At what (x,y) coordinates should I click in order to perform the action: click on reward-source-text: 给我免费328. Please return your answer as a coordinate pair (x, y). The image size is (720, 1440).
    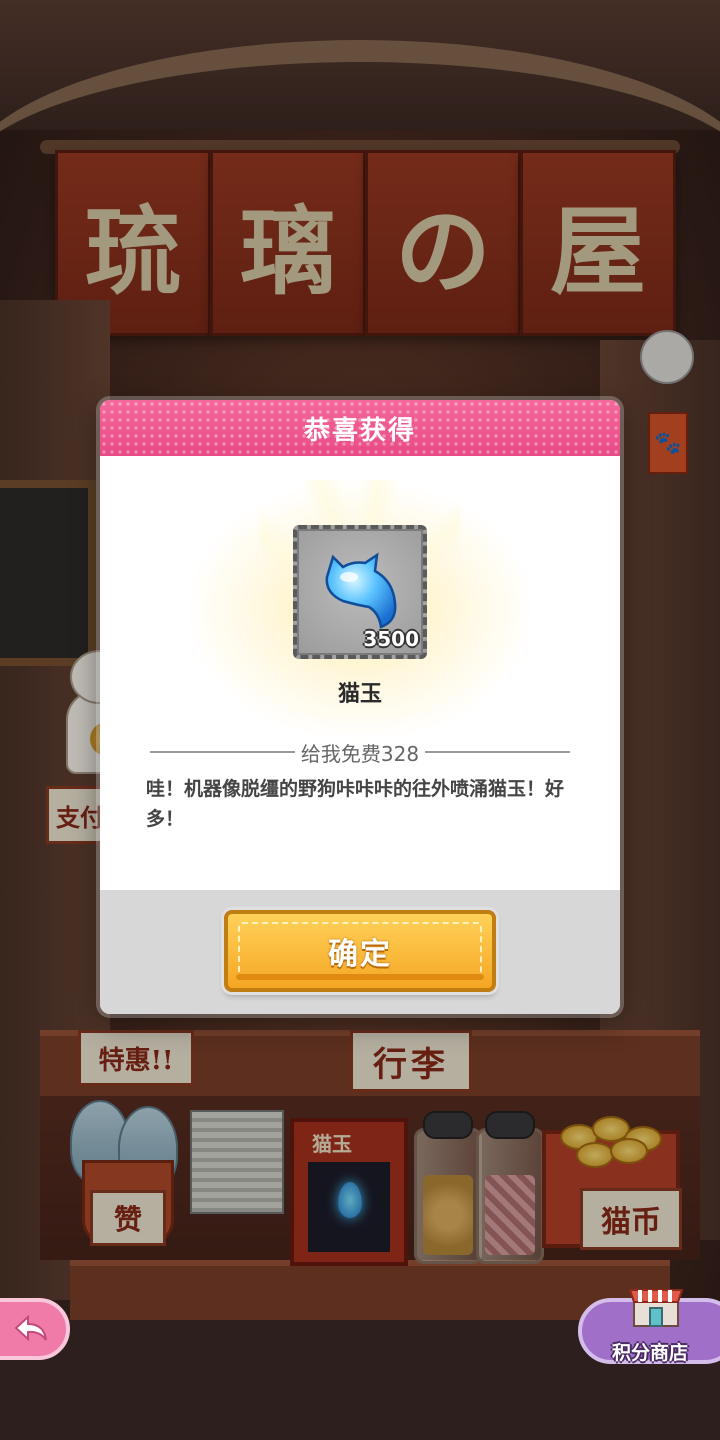
    Looking at the image, I should click on (360, 753).